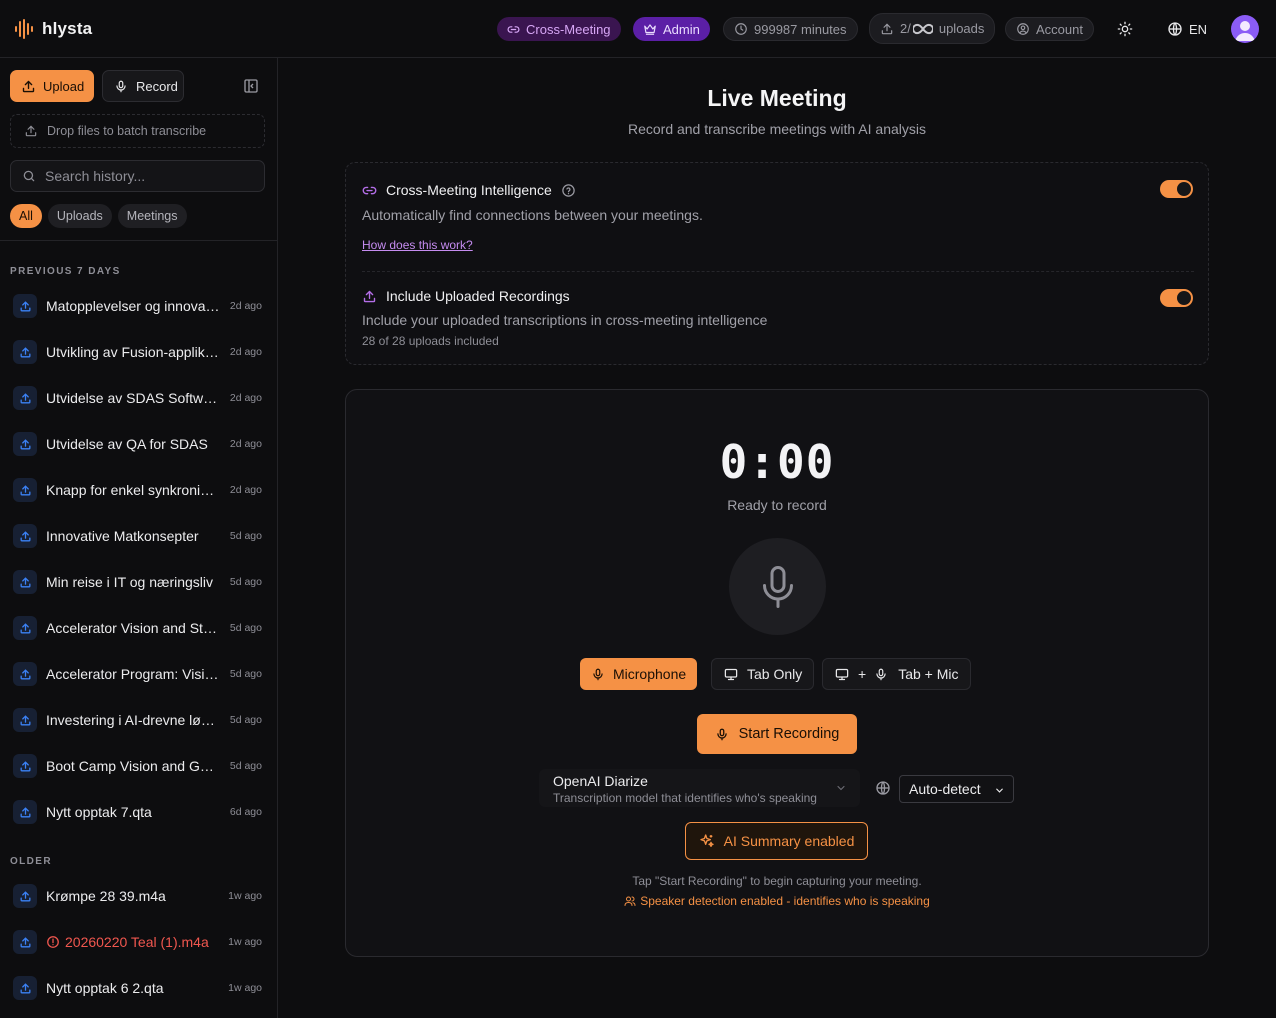  Describe the element at coordinates (568, 190) in the screenshot. I see `help-icon` at that location.